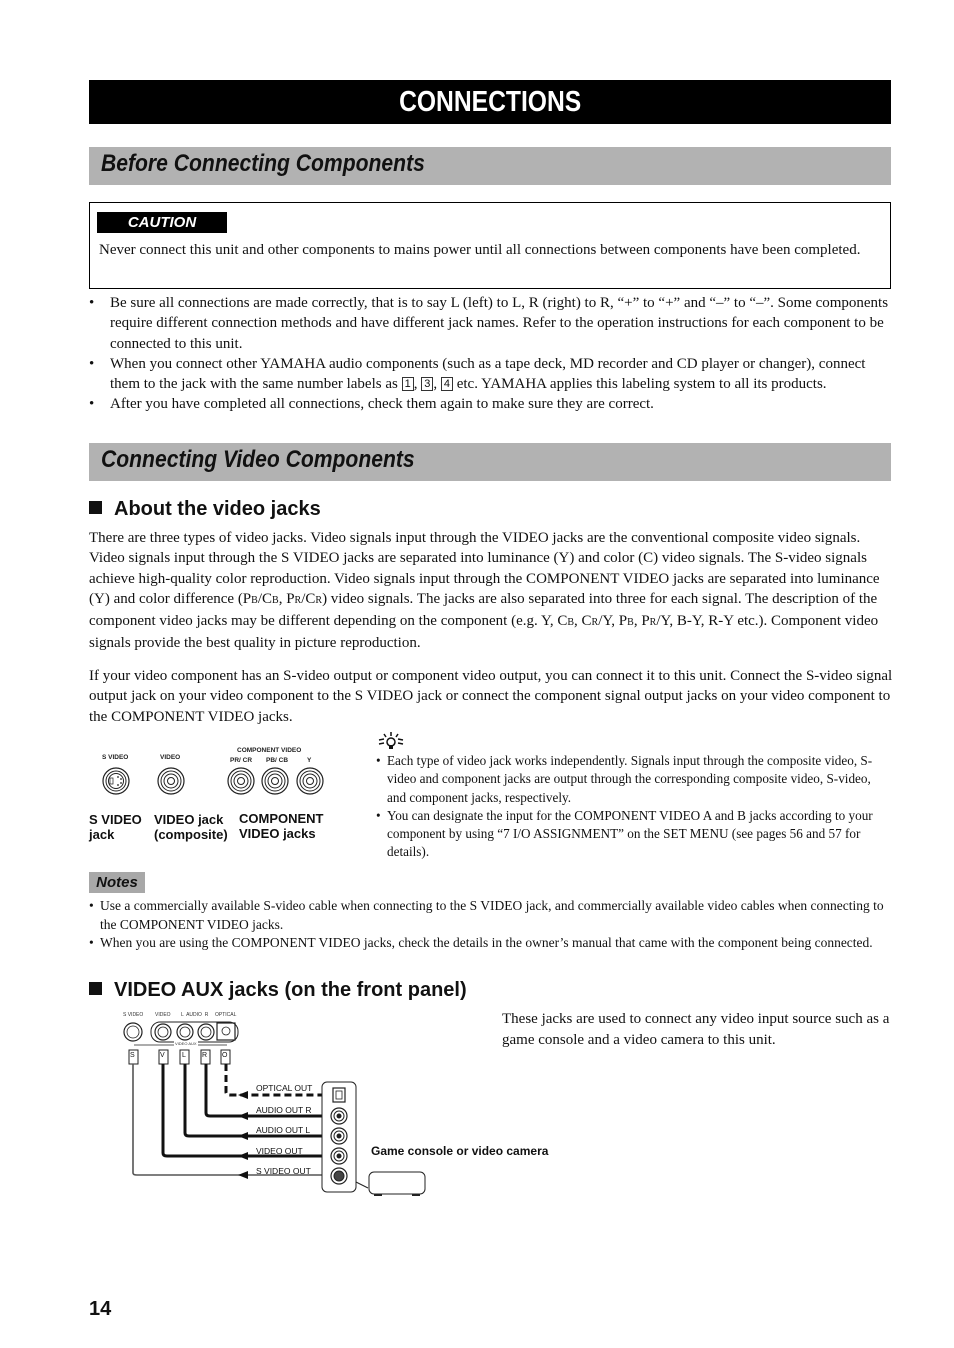  I want to click on jack-illustrations, so click(213, 781).